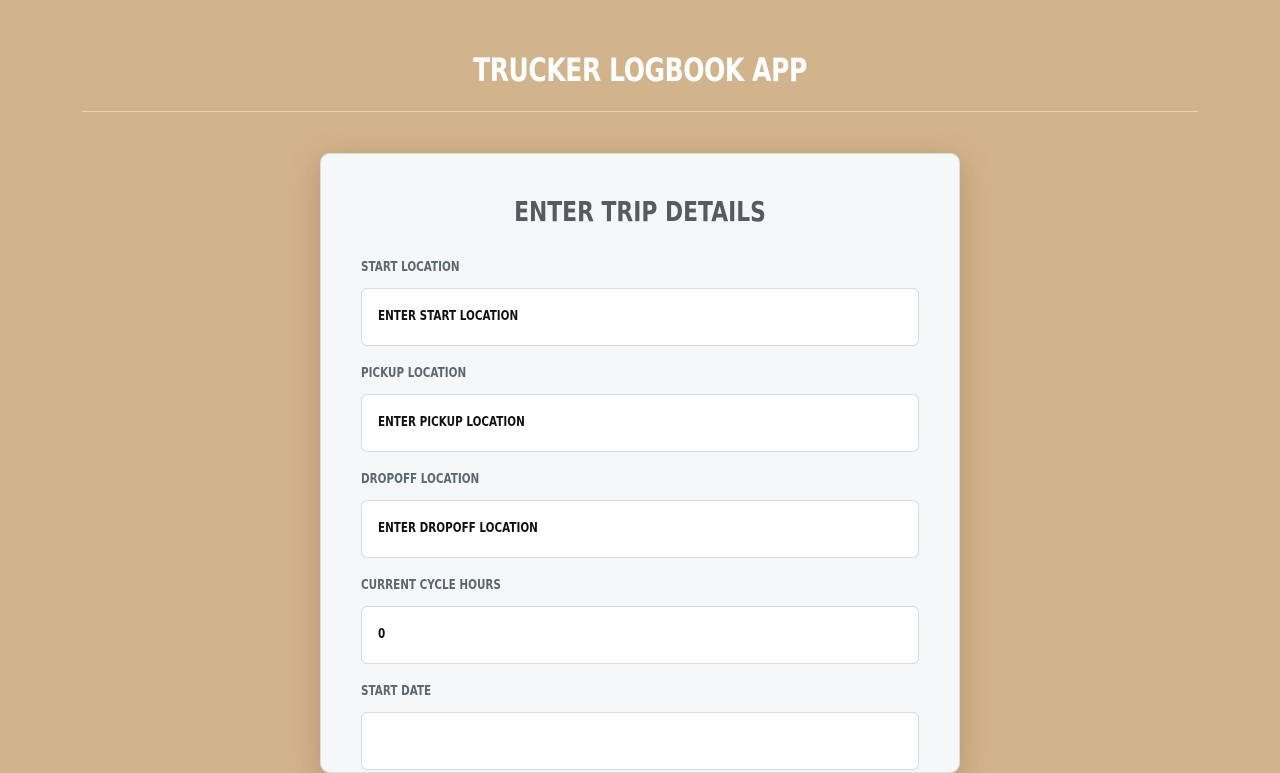  Describe the element at coordinates (414, 373) in the screenshot. I see `pickup-location-label: PICKUP LOCATION` at that location.